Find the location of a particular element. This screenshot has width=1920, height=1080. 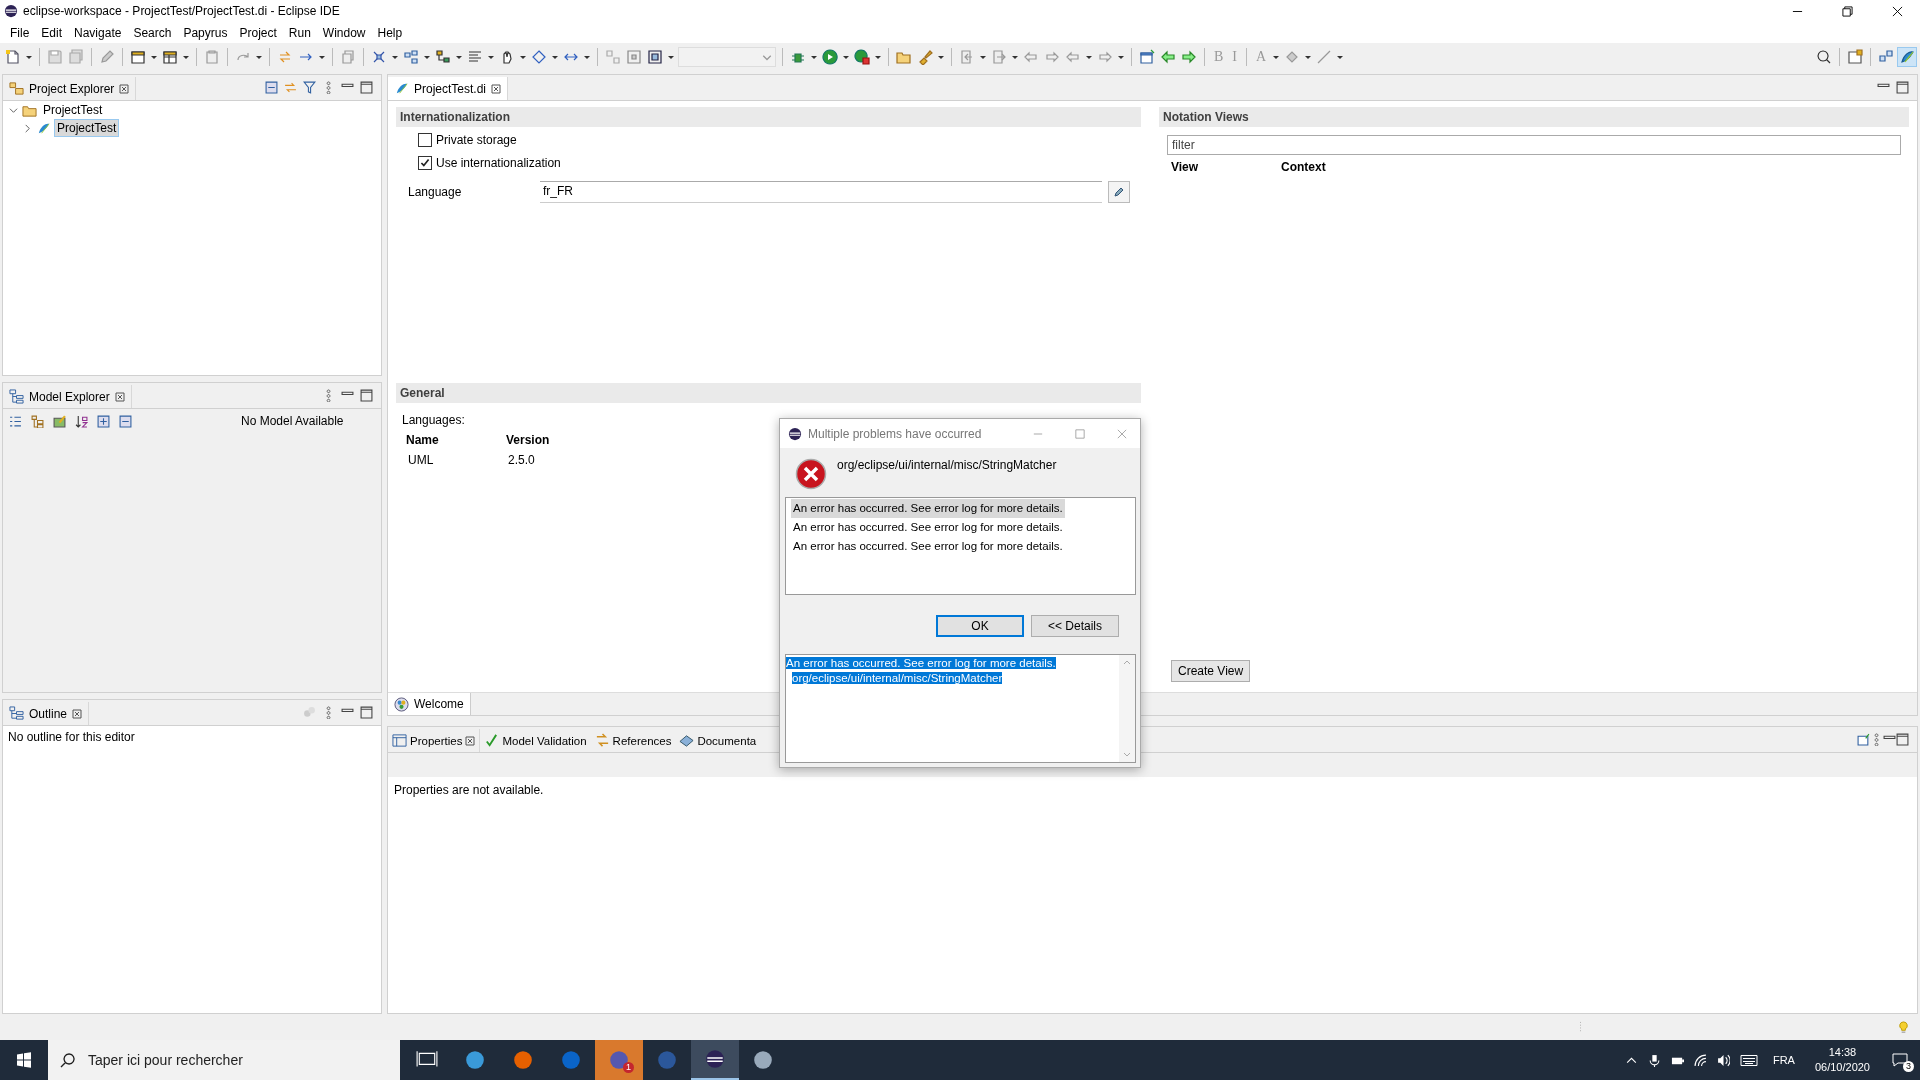

menu-item: File is located at coordinates (20, 32).